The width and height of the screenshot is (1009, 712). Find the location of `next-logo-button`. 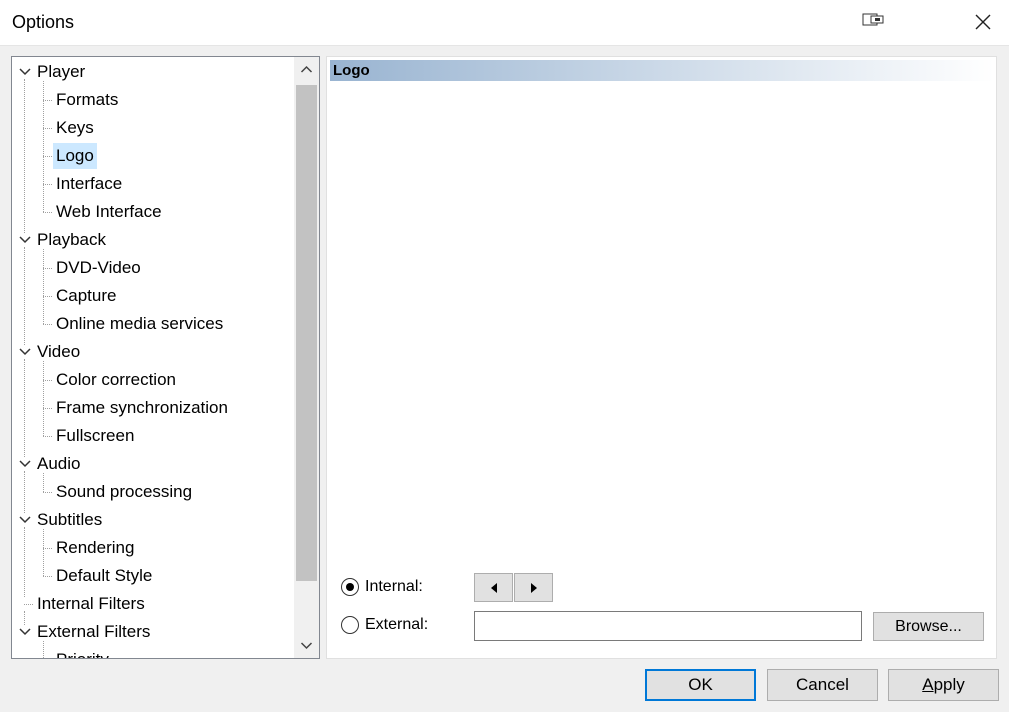

next-logo-button is located at coordinates (533, 587).